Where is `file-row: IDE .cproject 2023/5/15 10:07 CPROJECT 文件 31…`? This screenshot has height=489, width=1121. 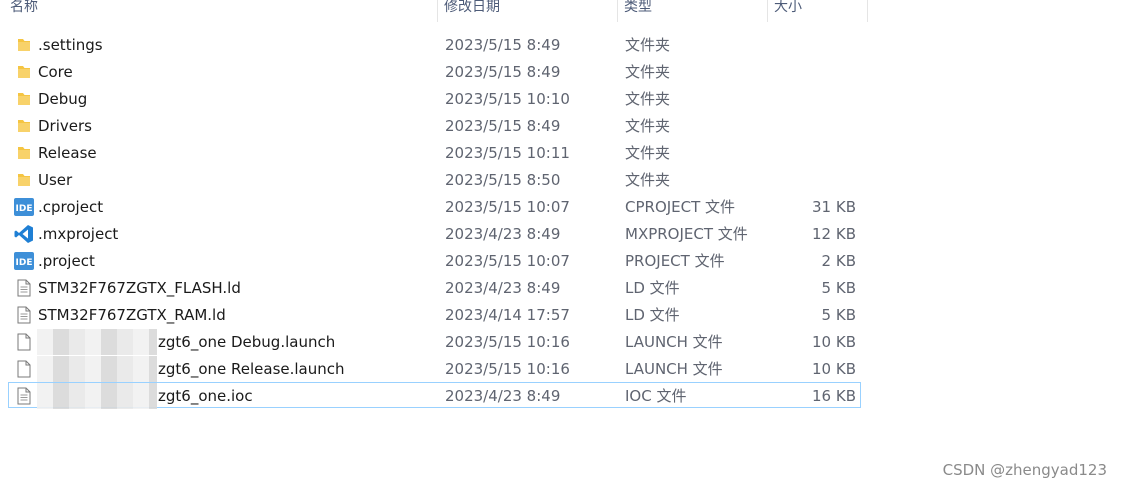 file-row: IDE .cproject 2023/5/15 10:07 CPROJECT 文件 31… is located at coordinates (434, 206).